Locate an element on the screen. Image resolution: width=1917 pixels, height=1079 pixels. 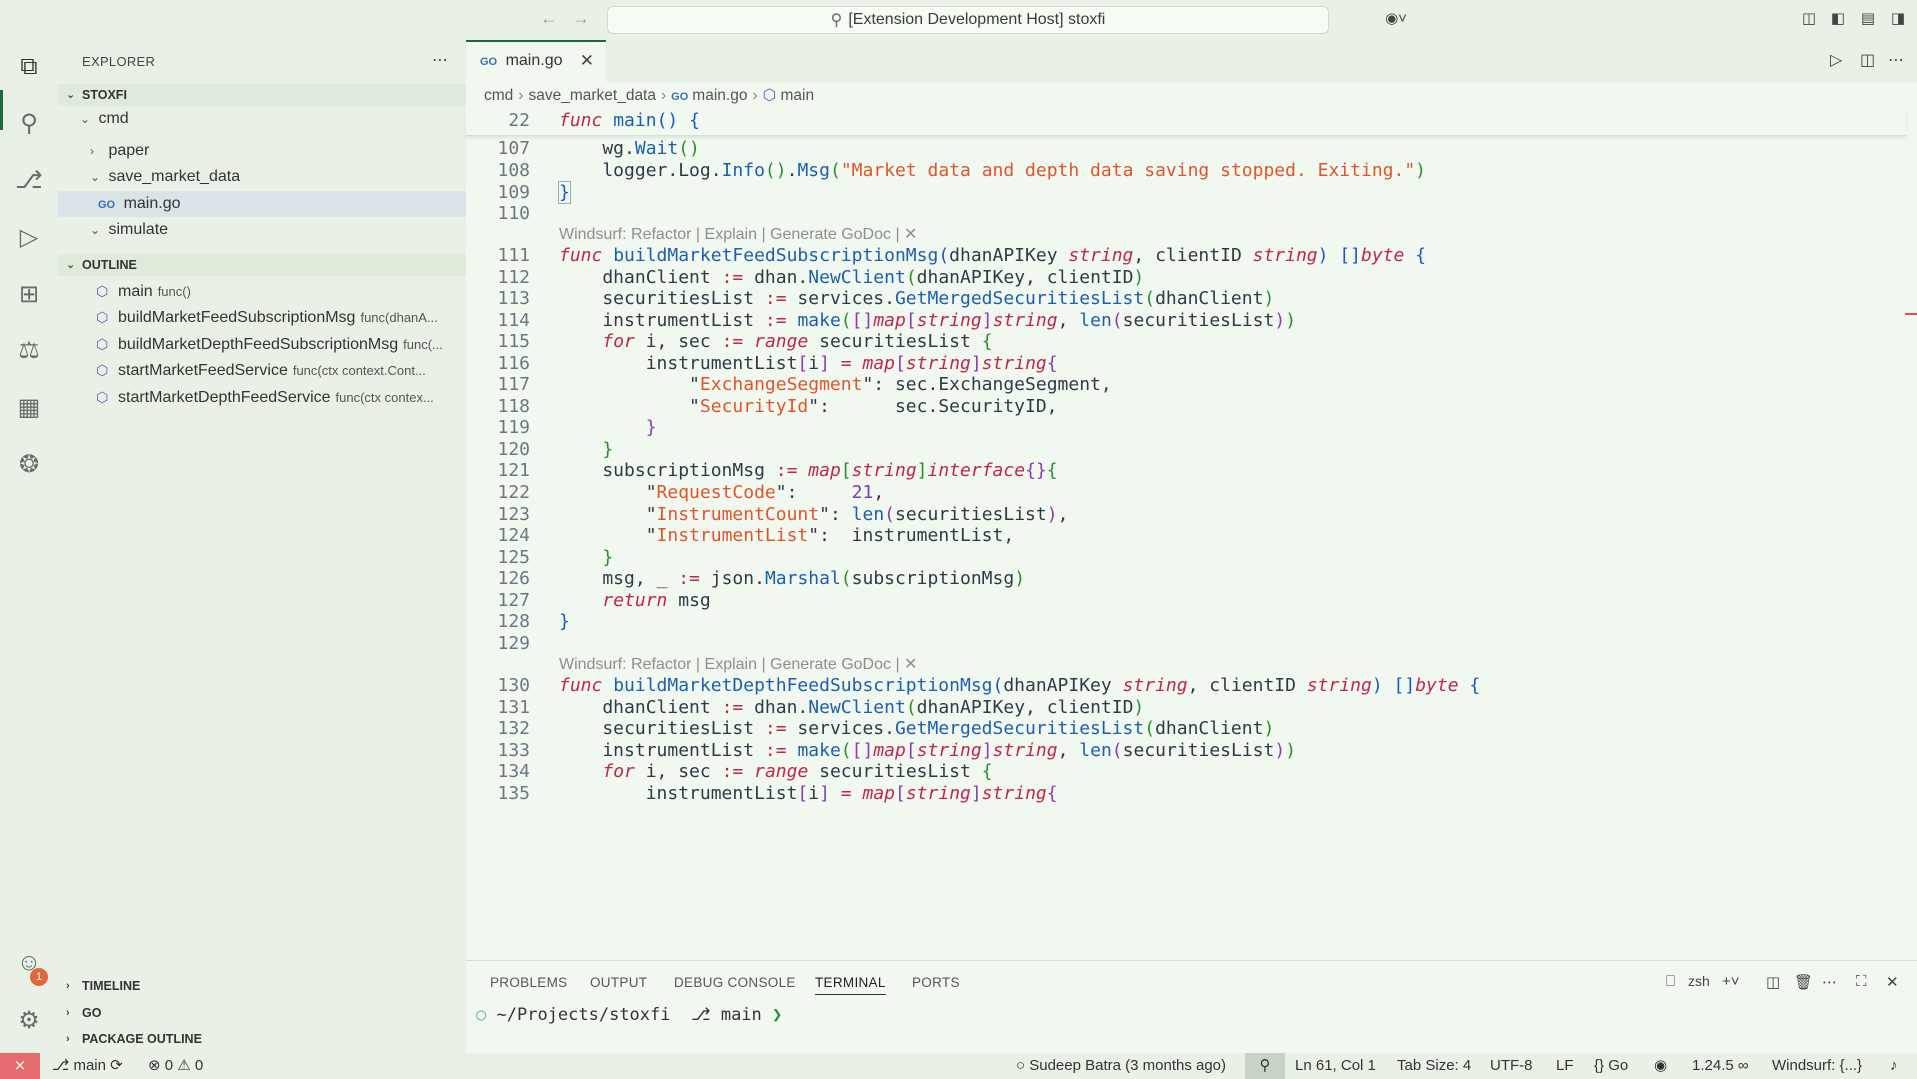
tree-item-label: simulate is located at coordinates (138, 229).